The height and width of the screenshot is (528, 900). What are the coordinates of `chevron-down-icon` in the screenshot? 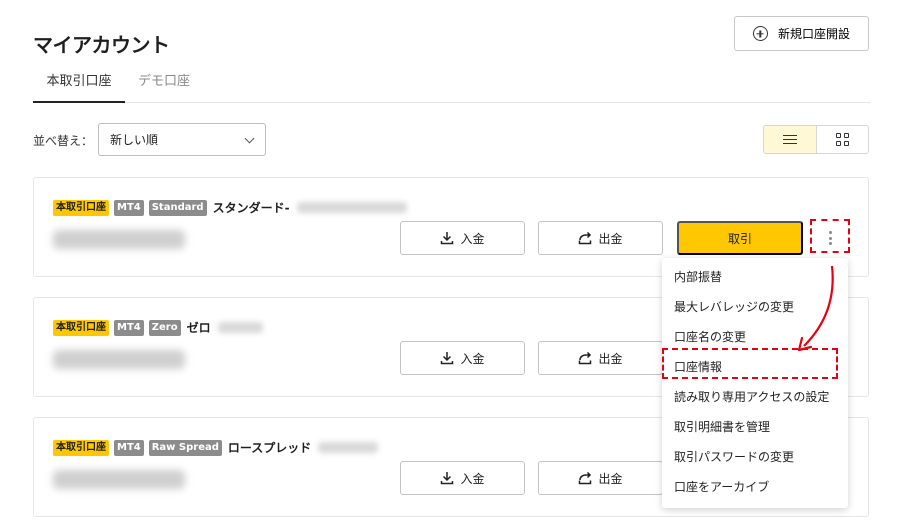 It's located at (249, 138).